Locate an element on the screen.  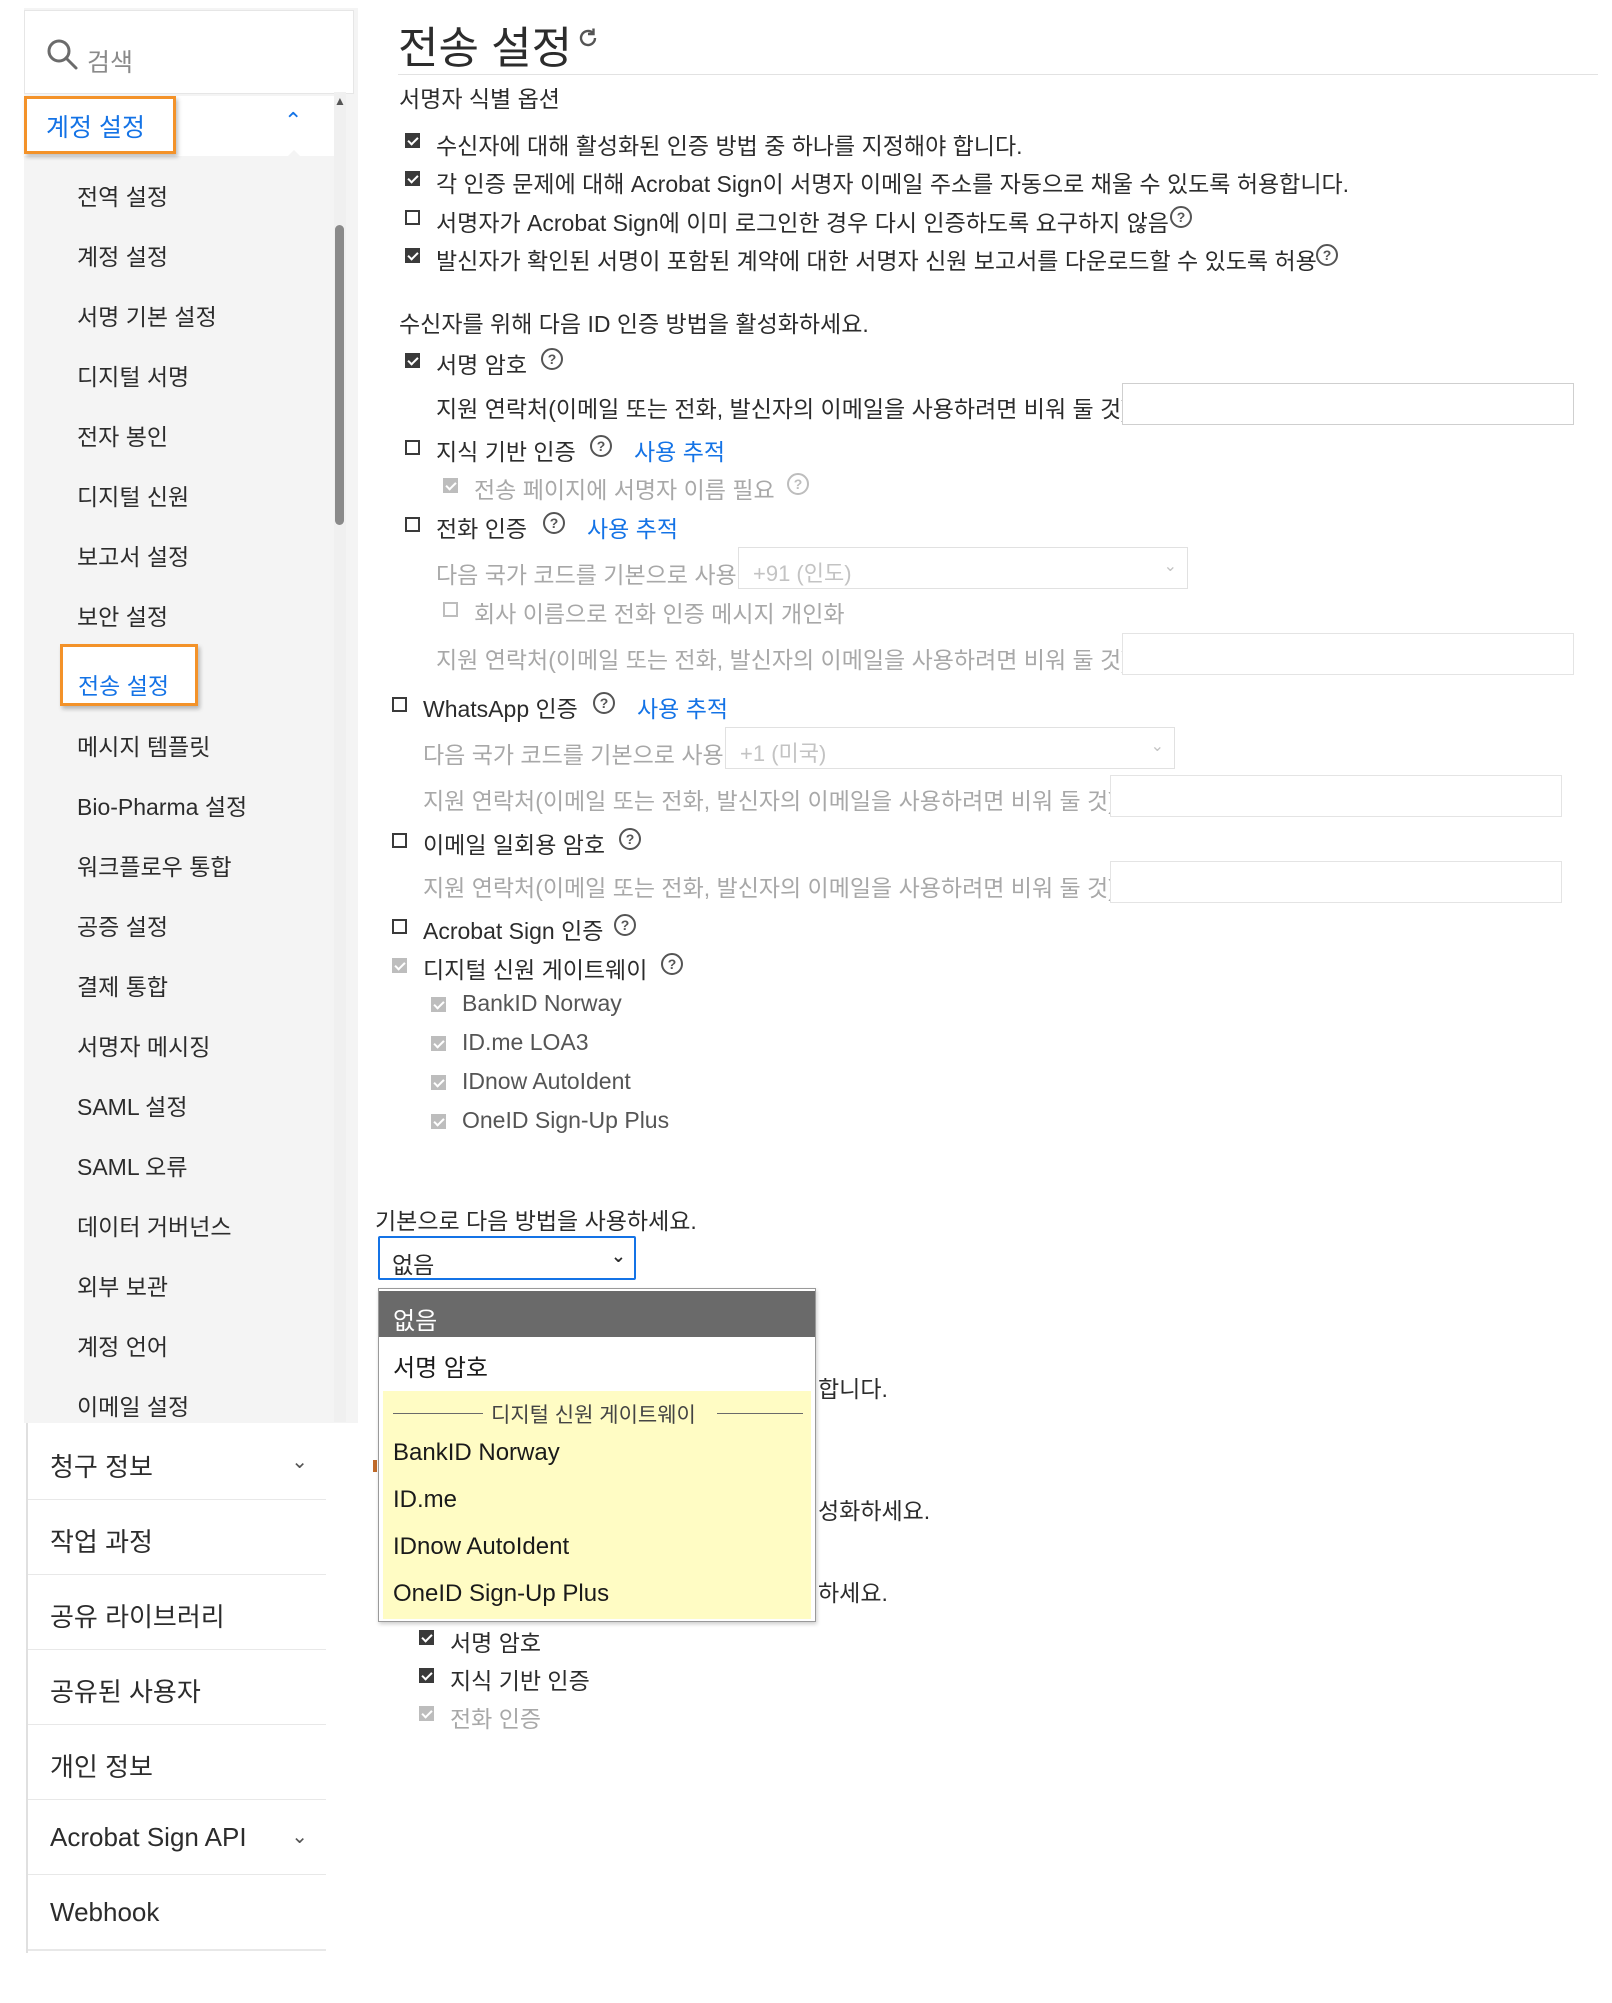
dropdown-option-none: 없음 is located at coordinates (597, 1314).